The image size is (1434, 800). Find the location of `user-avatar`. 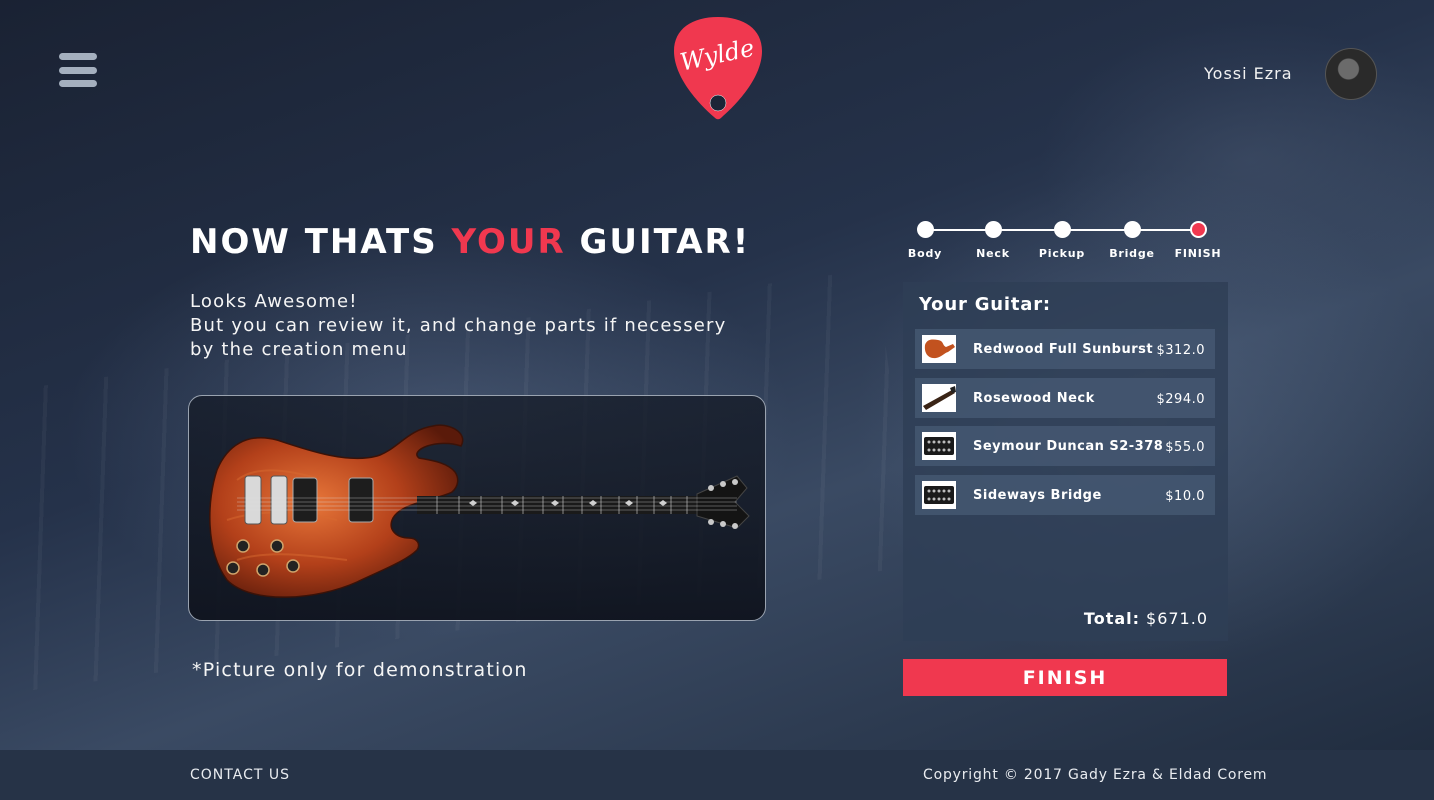

user-avatar is located at coordinates (1351, 74).